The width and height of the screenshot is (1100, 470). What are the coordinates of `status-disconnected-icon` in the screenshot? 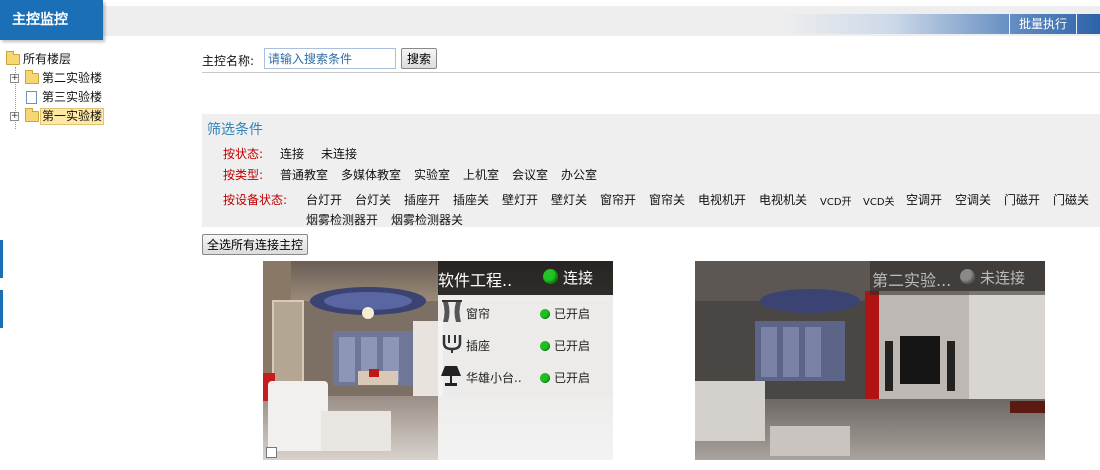 It's located at (967, 276).